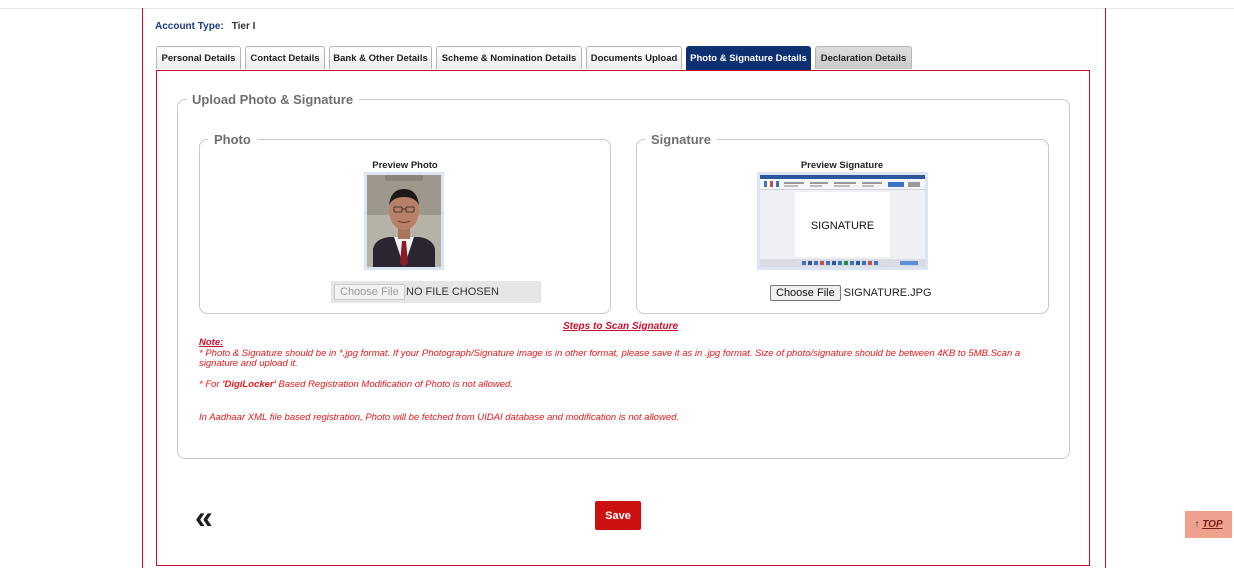  I want to click on tab-declaration-details: Declaration Details, so click(863, 57).